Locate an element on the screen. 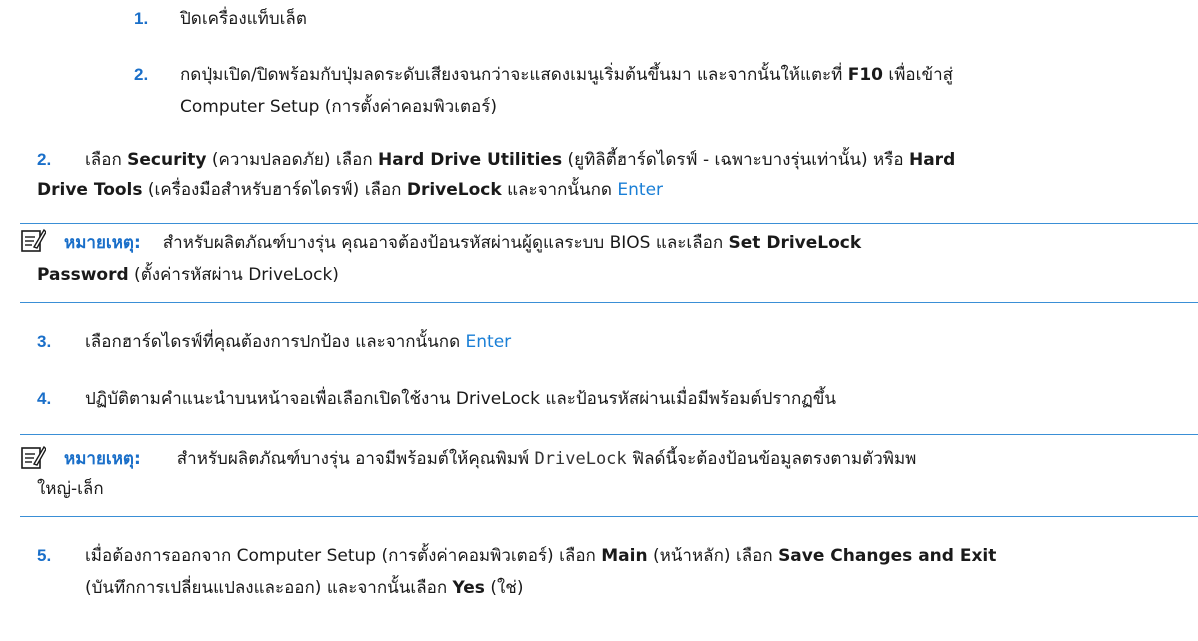  sub-step-1-text: ปิดเครื่องแท็บเล็ต is located at coordinates (243, 19).